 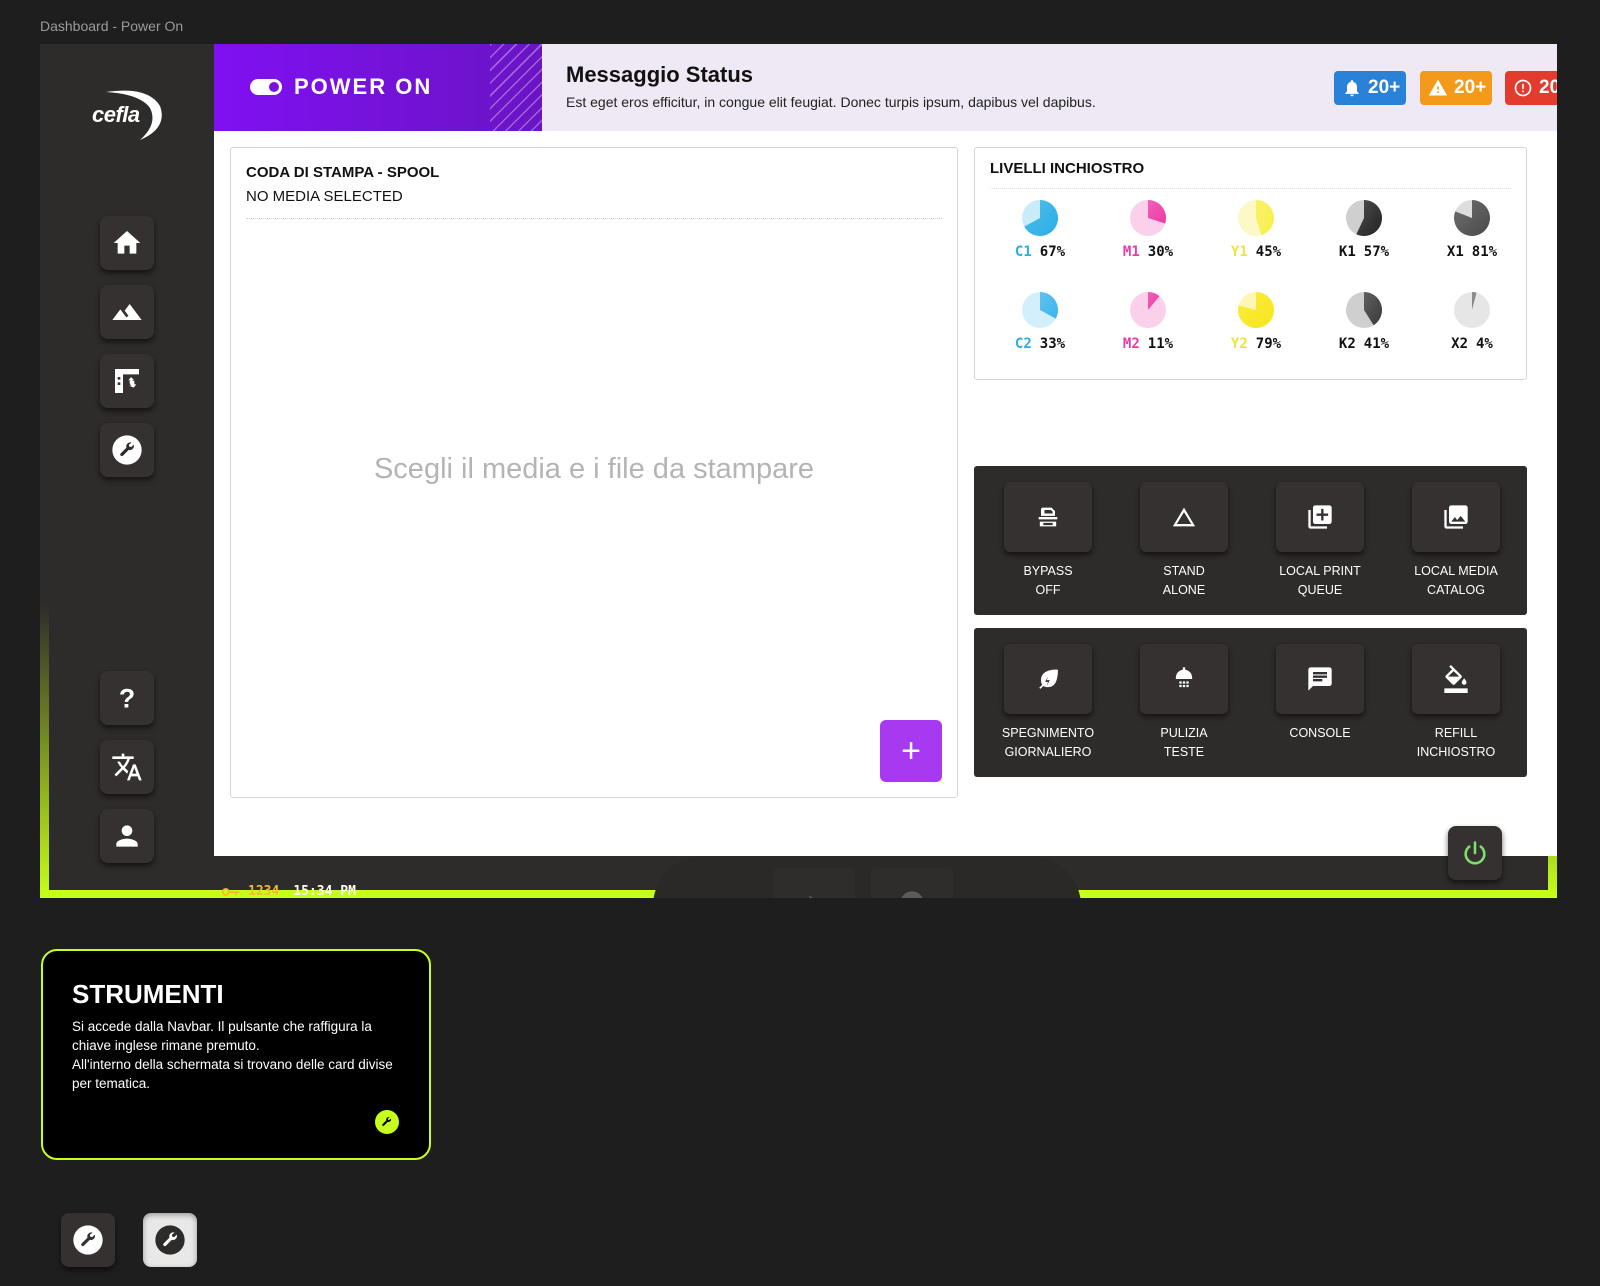 What do you see at coordinates (516, 87) in the screenshot?
I see `power-stripes` at bounding box center [516, 87].